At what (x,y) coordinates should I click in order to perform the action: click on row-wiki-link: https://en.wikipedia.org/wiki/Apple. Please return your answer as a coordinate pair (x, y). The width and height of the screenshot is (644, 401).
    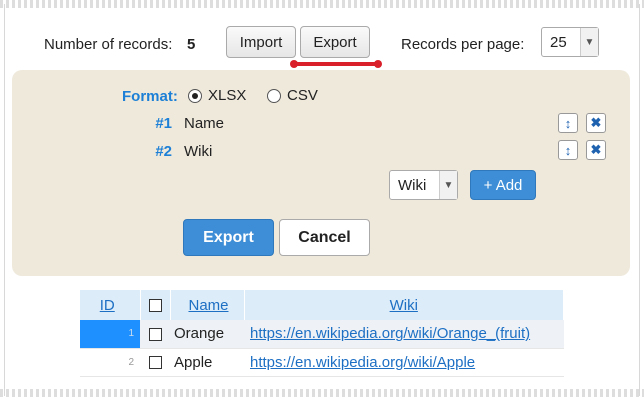
    Looking at the image, I should click on (362, 362).